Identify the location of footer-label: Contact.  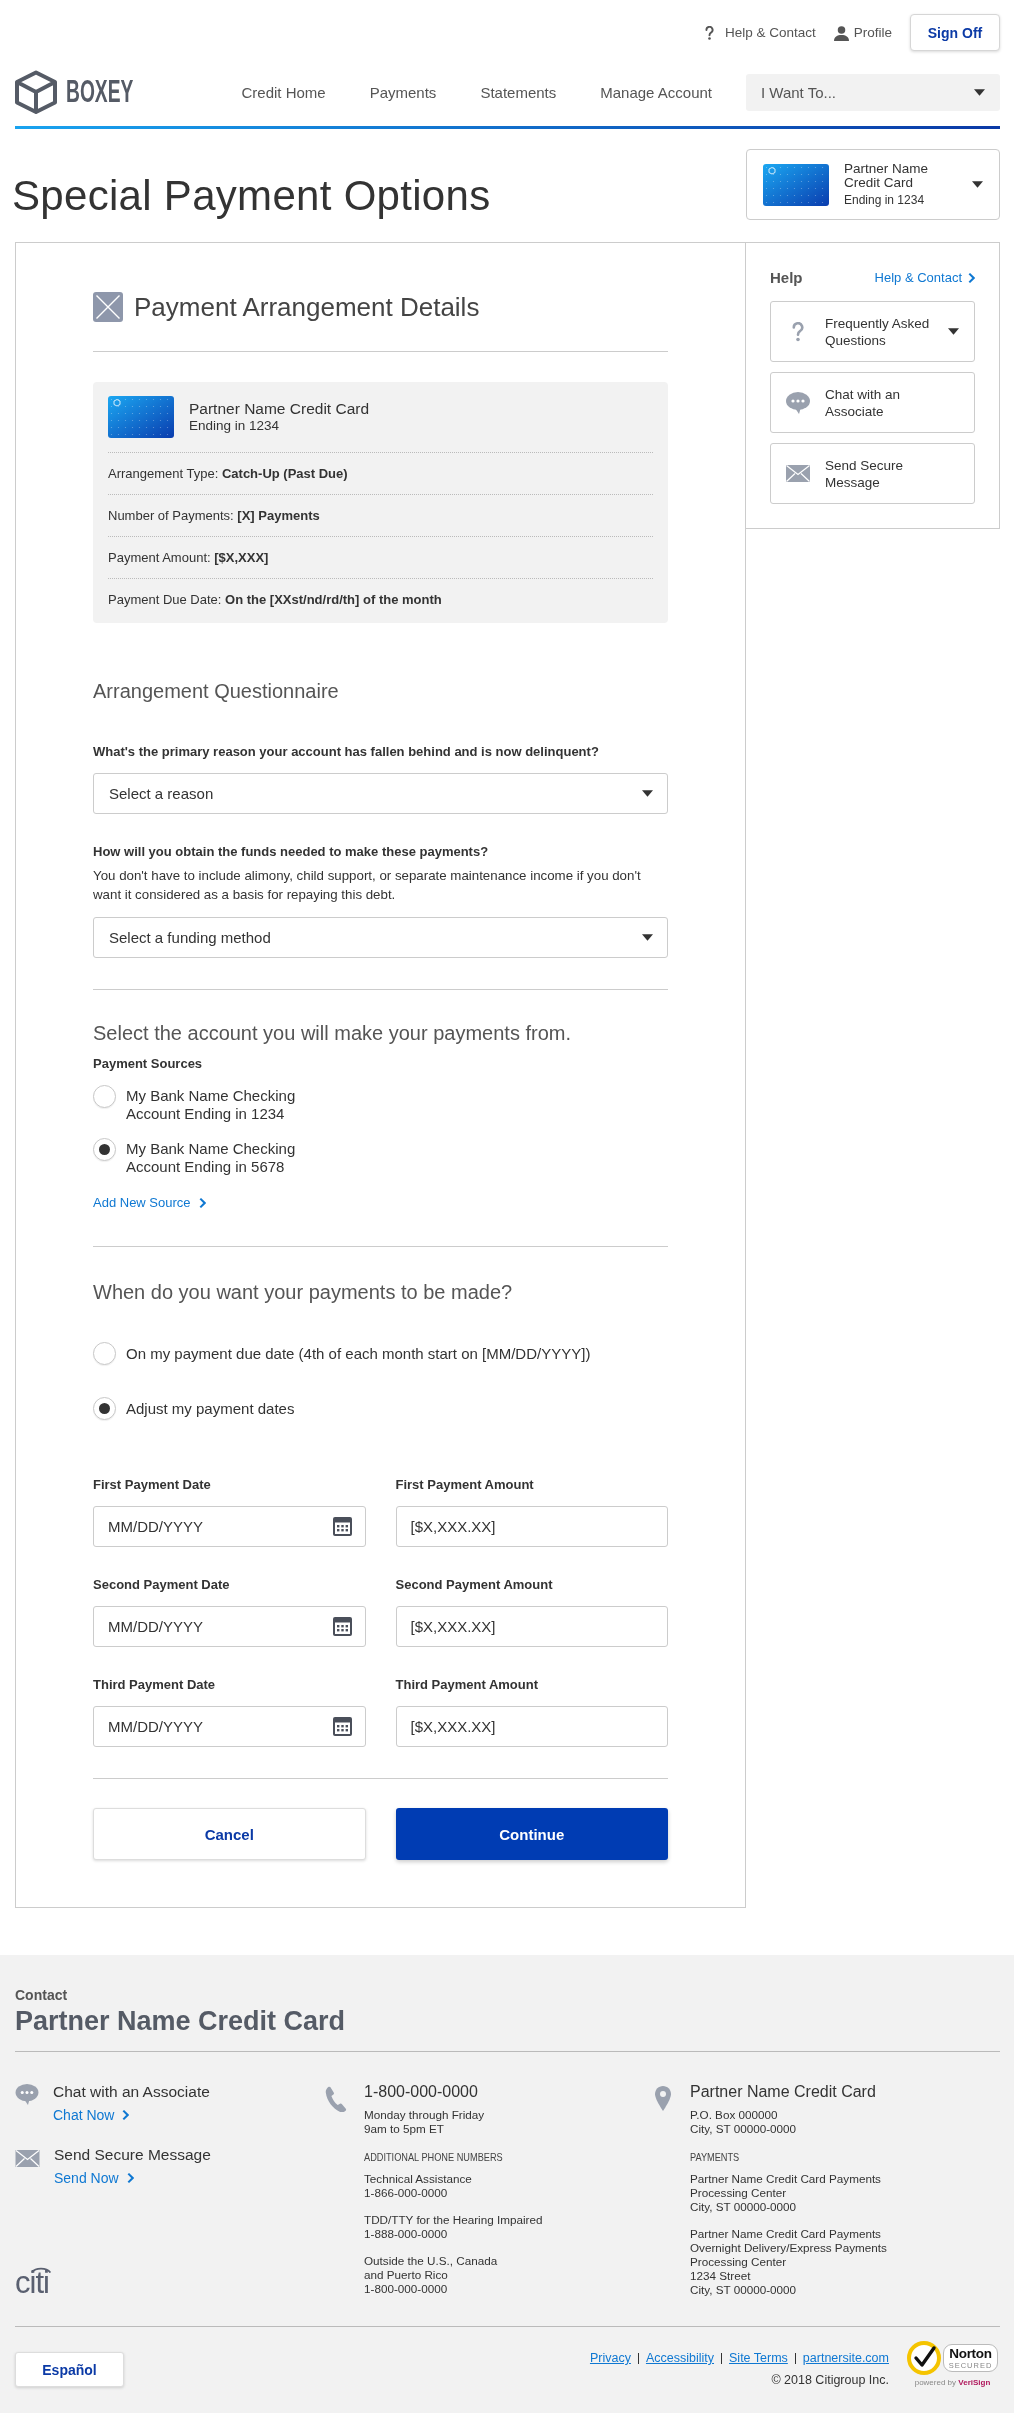
(42, 1995).